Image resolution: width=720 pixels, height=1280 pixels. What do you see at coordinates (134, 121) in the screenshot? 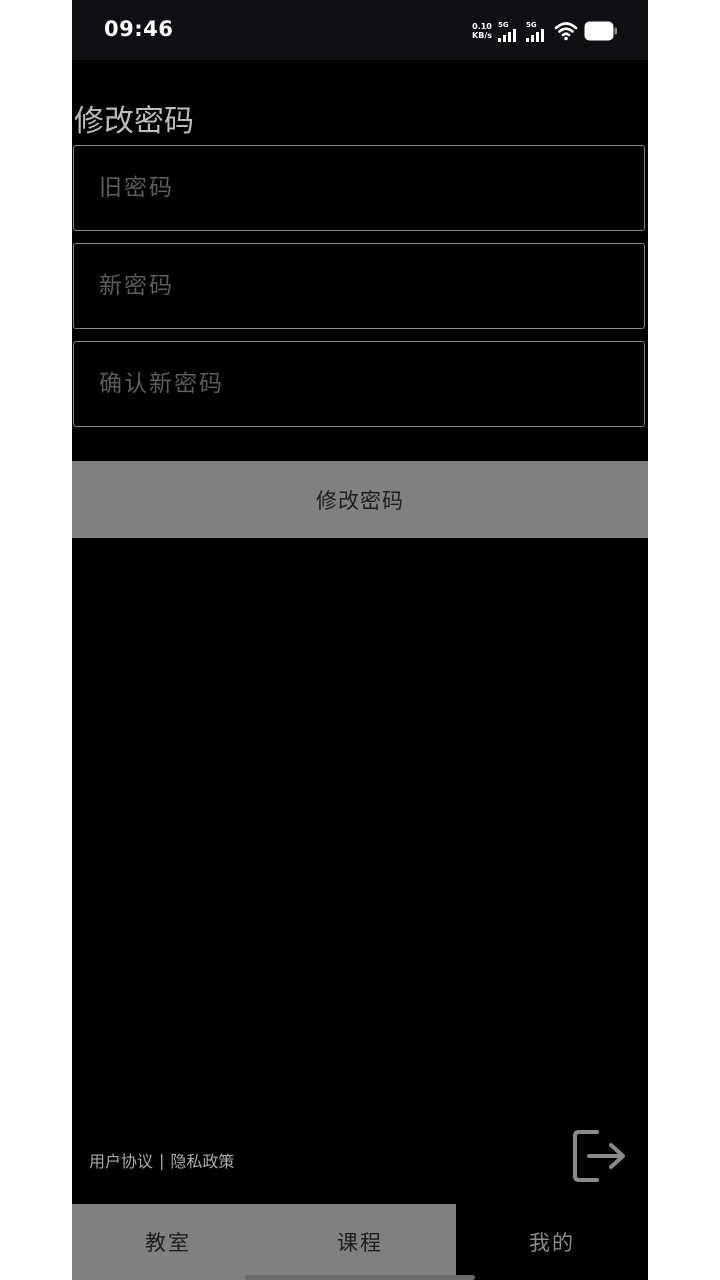
I see `page-title: 修改密码` at bounding box center [134, 121].